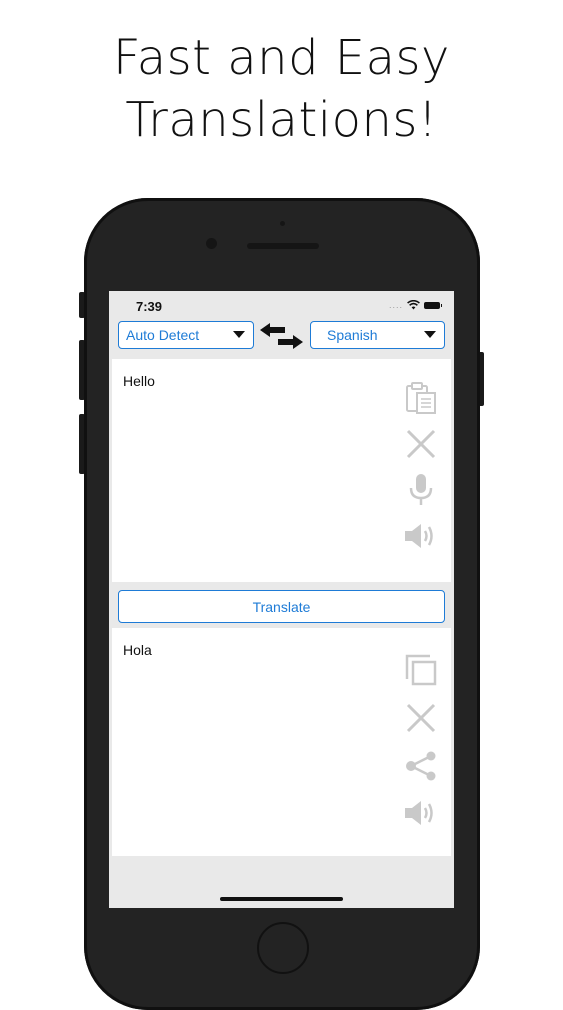 Image resolution: width=563 pixels, height=1010 pixels. I want to click on status-time: 7:39, so click(149, 306).